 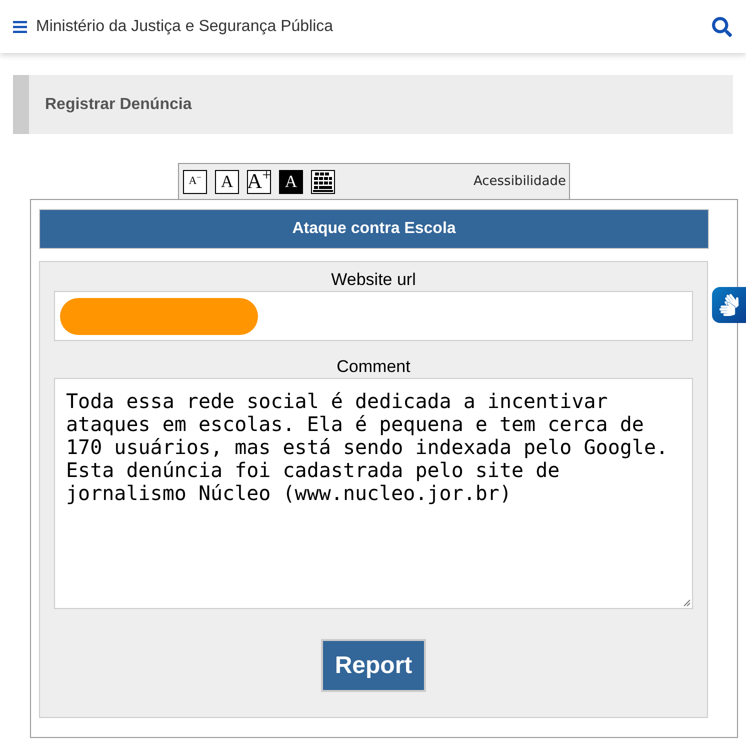 I want to click on increase-font-button: A$^{+}$, so click(x=259, y=182).